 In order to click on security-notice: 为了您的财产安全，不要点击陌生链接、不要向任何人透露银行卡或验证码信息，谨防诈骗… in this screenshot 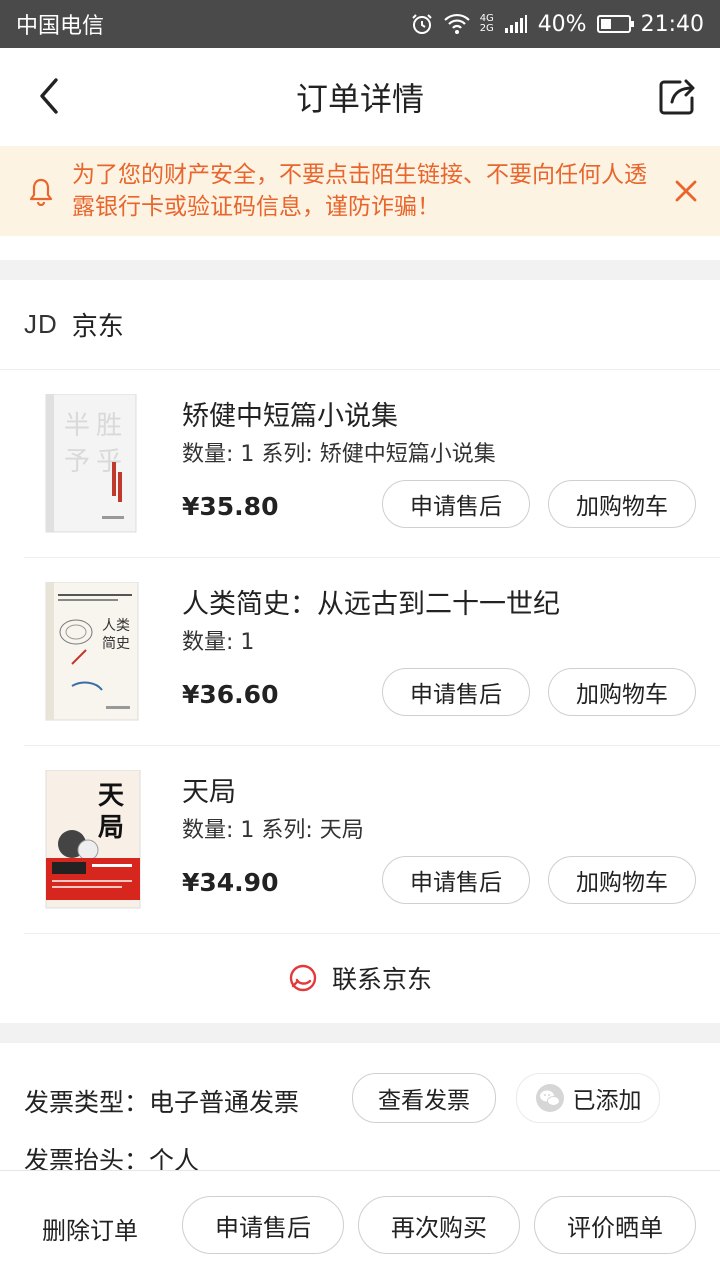, I will do `click(360, 191)`.